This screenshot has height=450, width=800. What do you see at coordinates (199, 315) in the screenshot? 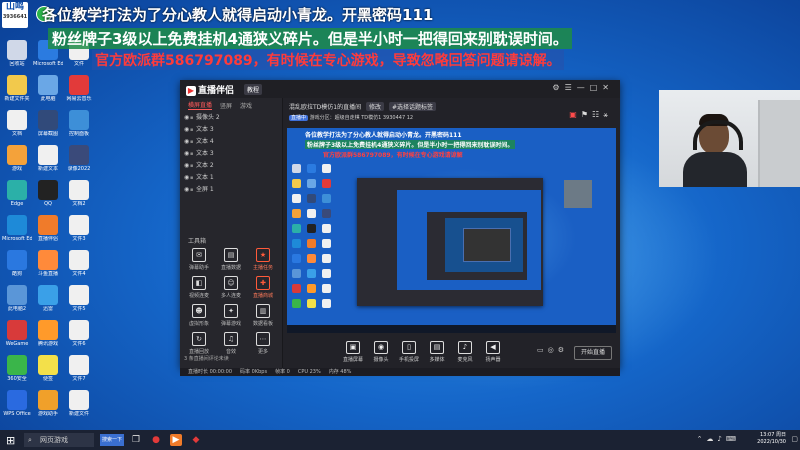
I see `tool-button: ☻ 虚拟形象` at bounding box center [199, 315].